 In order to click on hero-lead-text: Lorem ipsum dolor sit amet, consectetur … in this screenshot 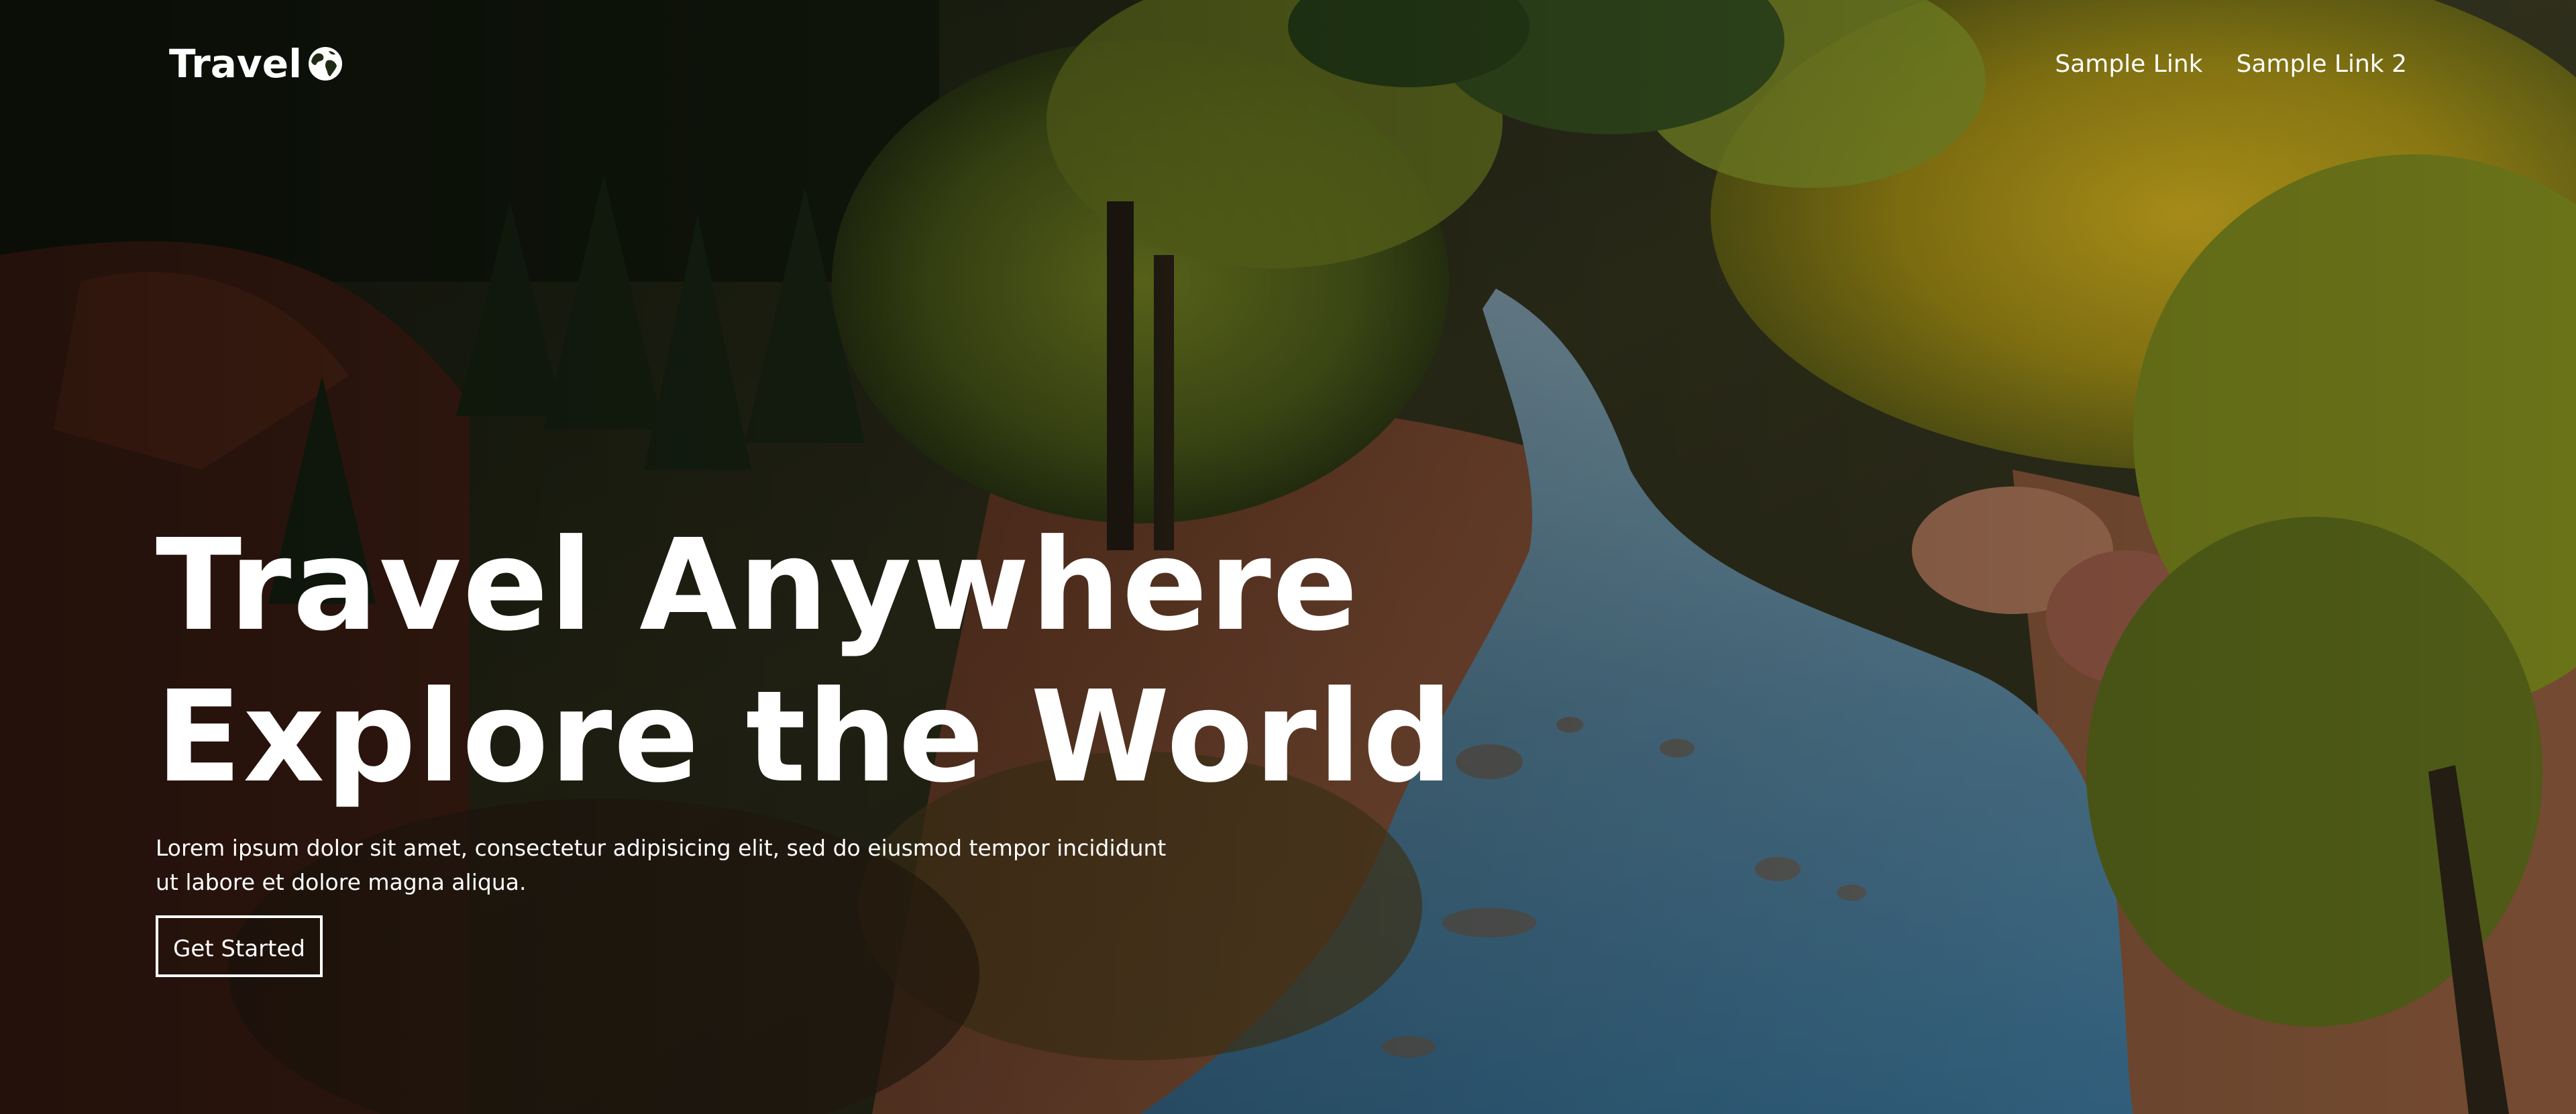, I will do `click(661, 865)`.